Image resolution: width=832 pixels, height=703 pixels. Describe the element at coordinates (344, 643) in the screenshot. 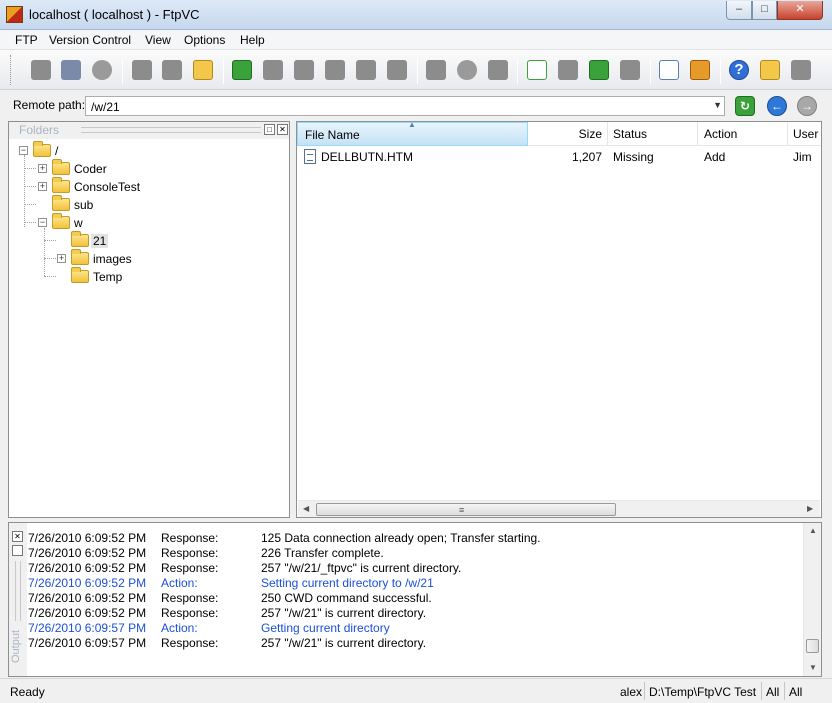

I see `log-message: 257 "/w/21" is current directory.` at that location.